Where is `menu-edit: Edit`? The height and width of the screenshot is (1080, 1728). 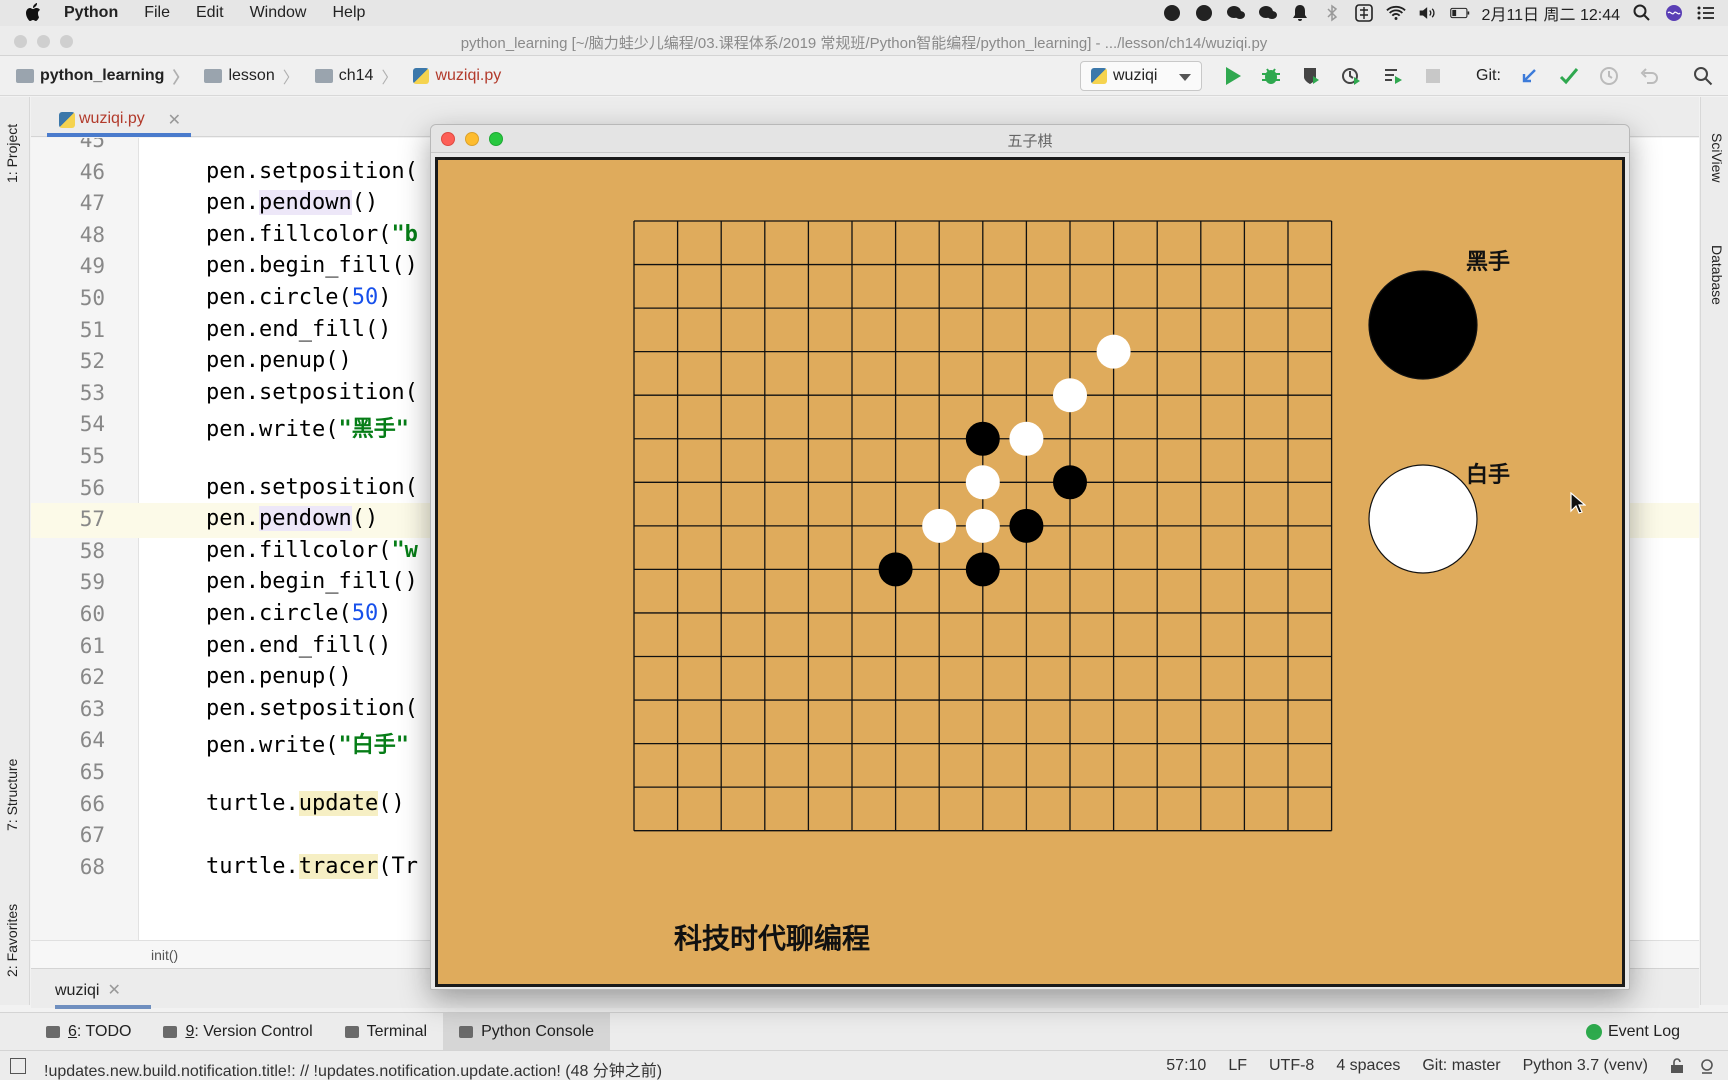 menu-edit: Edit is located at coordinates (210, 13).